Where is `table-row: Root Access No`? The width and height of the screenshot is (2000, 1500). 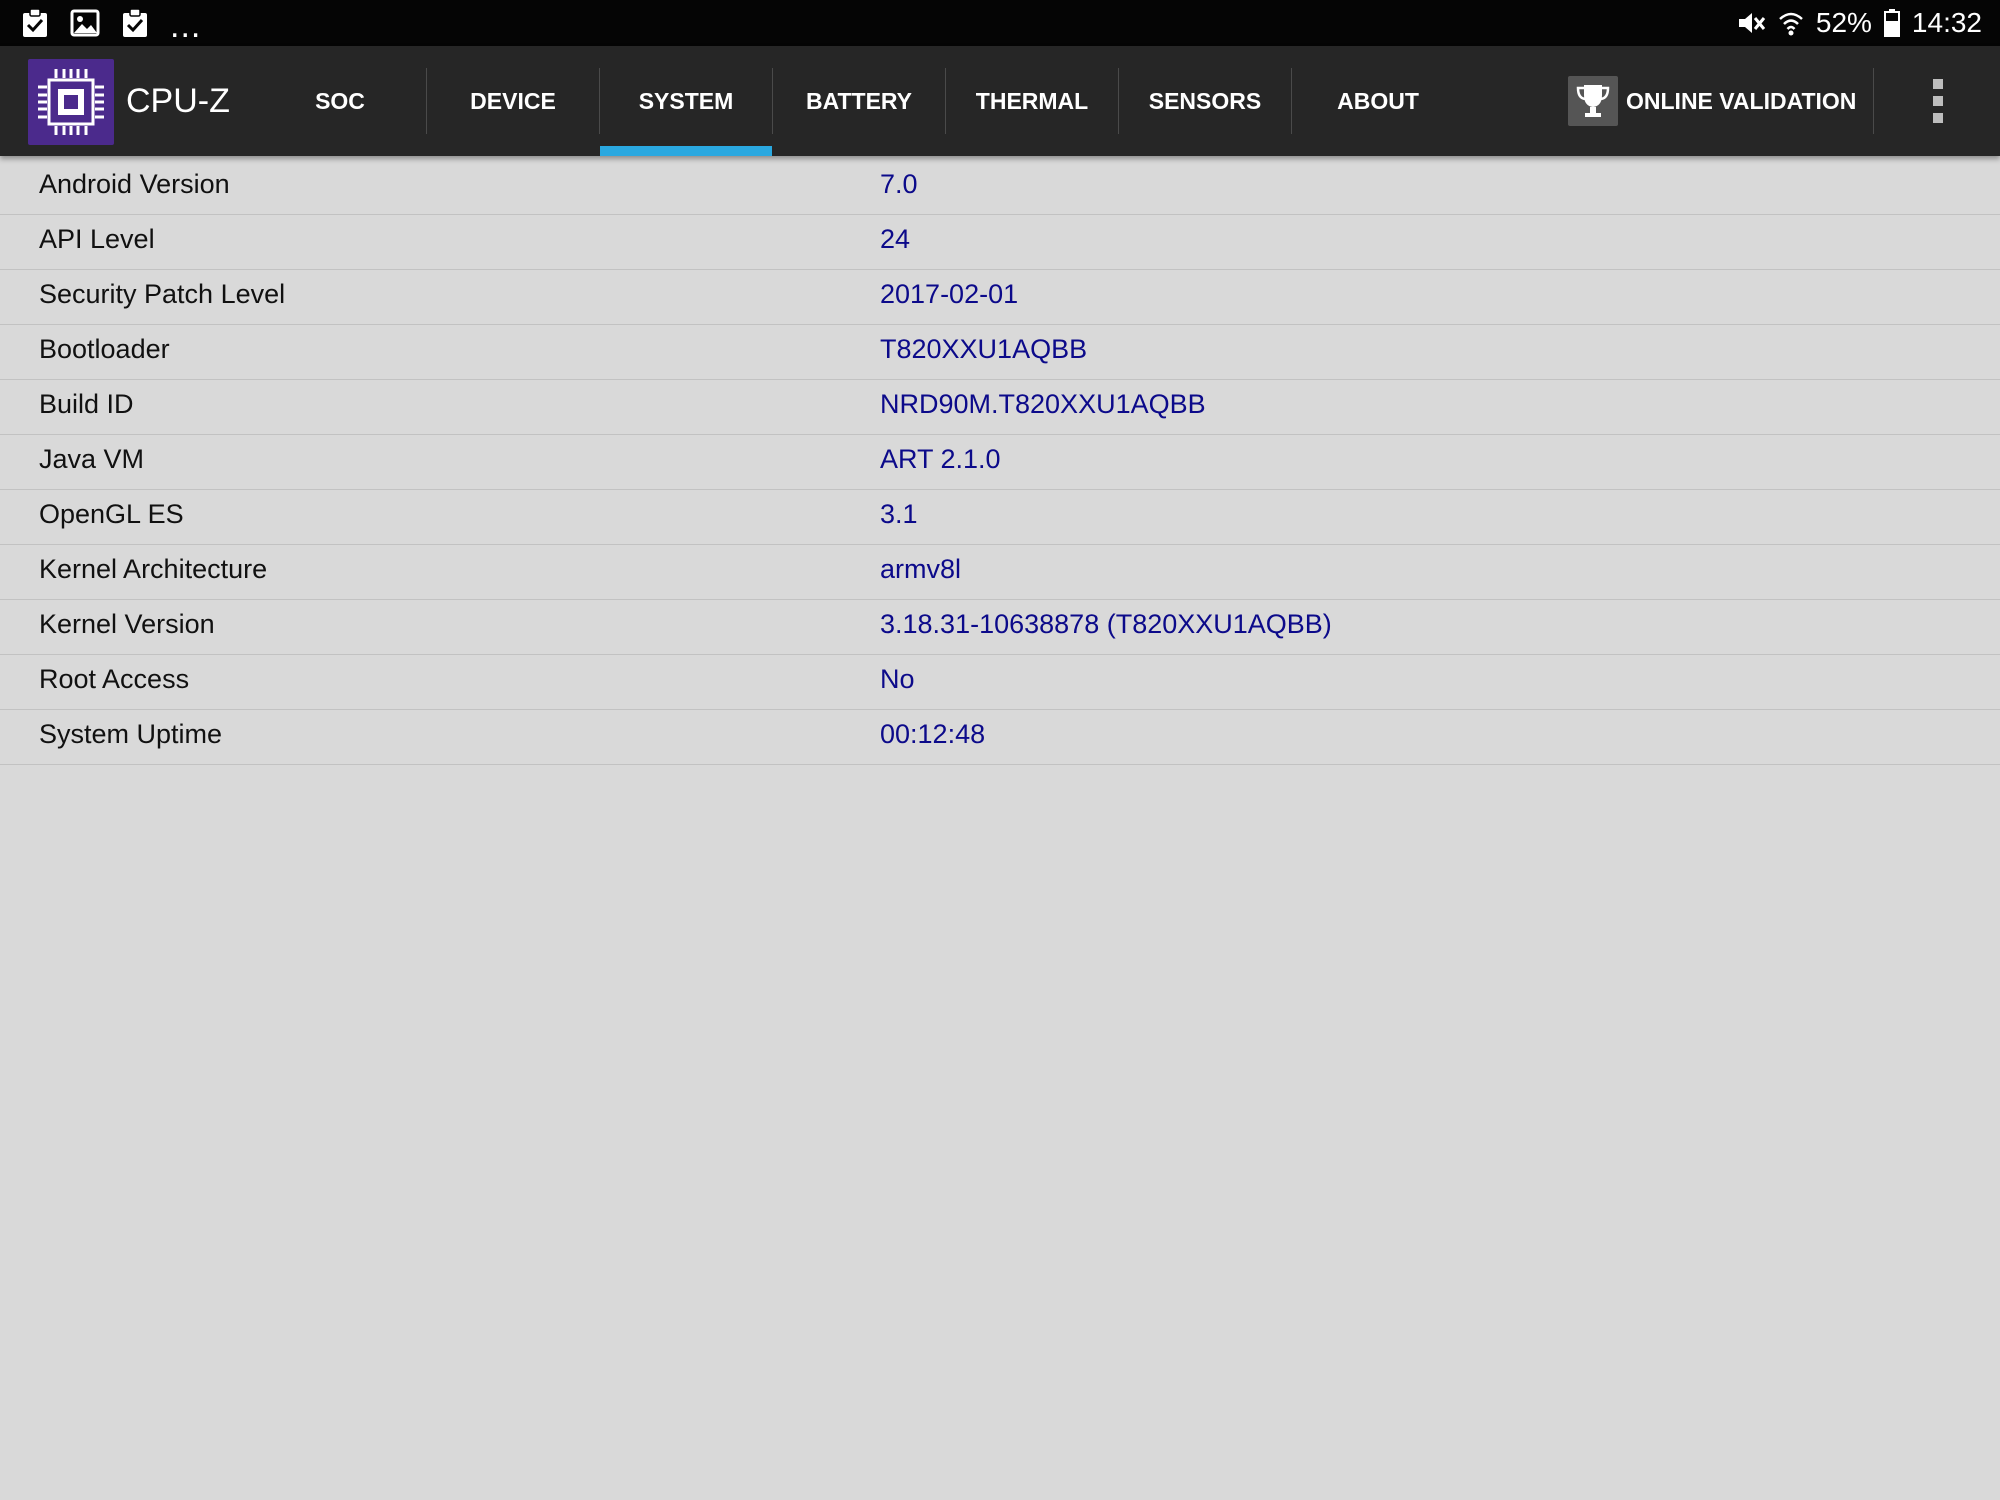
table-row: Root Access No is located at coordinates (1000, 682).